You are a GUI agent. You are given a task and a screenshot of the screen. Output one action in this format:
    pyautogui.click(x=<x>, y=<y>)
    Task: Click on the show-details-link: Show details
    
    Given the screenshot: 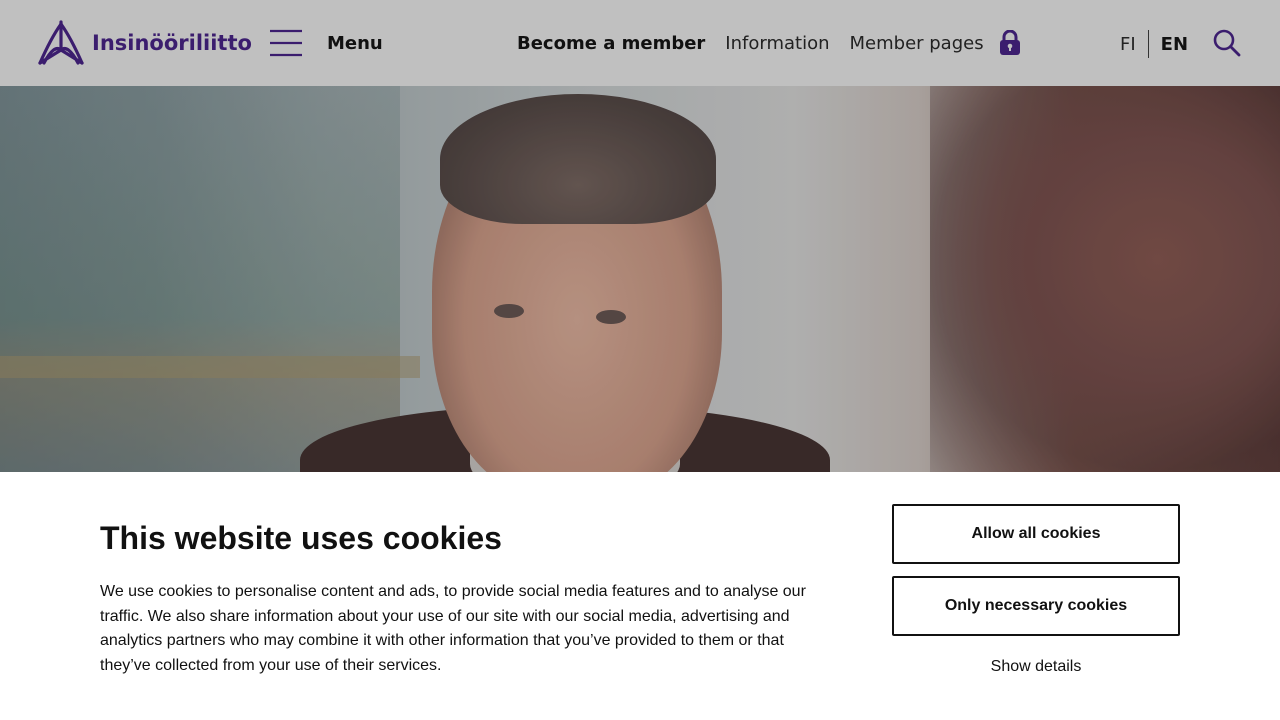 What is the action you would take?
    pyautogui.click(x=1036, y=667)
    